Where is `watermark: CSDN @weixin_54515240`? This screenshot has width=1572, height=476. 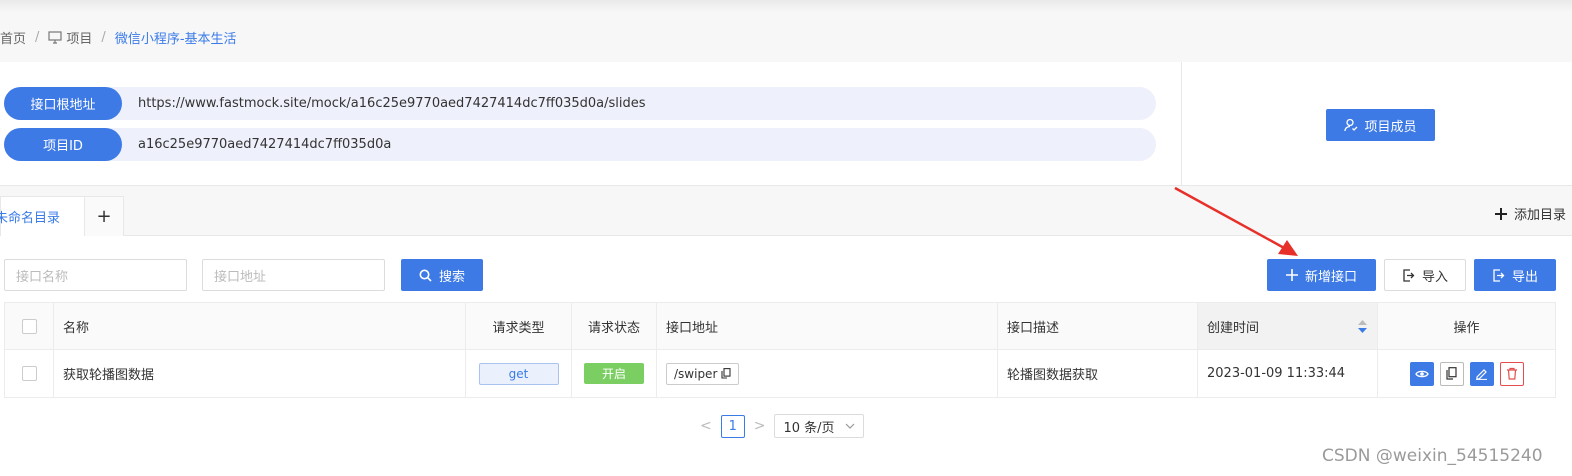 watermark: CSDN @weixin_54515240 is located at coordinates (1432, 456).